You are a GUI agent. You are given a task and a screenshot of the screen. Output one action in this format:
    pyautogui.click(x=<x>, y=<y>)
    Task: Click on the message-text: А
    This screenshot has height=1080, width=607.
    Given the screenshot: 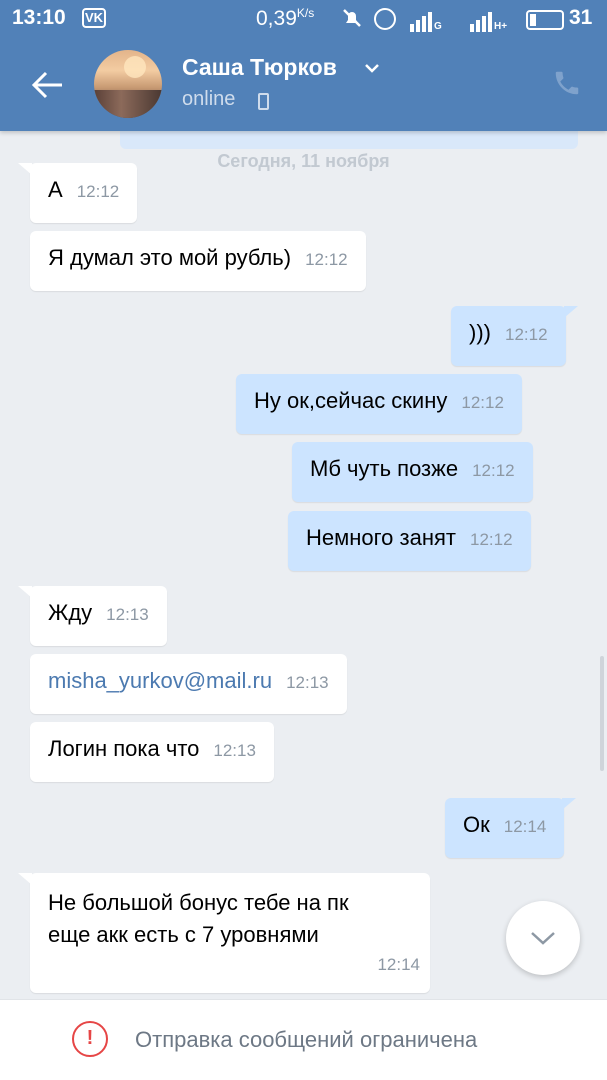 What is the action you would take?
    pyautogui.click(x=55, y=189)
    